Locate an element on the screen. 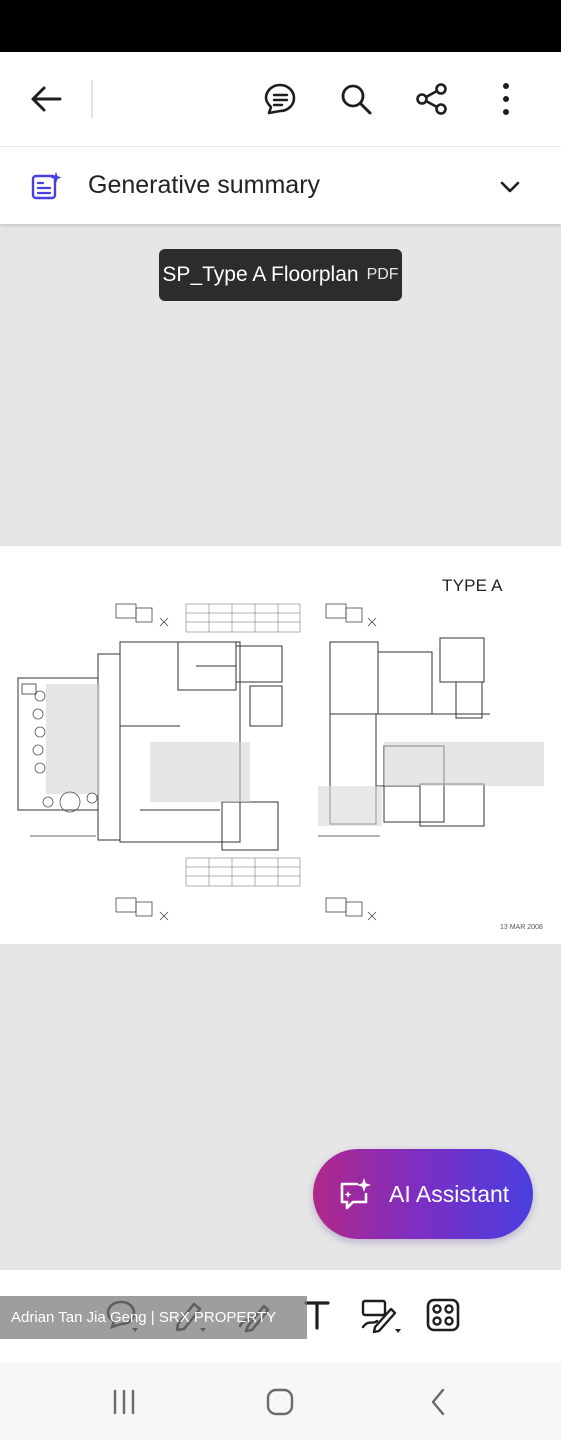  back-arrow-icon is located at coordinates (46, 99).